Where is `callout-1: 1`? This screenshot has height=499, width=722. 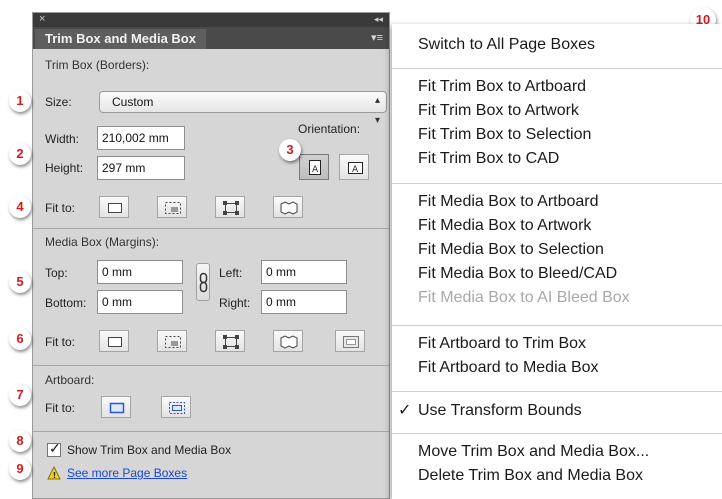
callout-1: 1 is located at coordinates (20, 101).